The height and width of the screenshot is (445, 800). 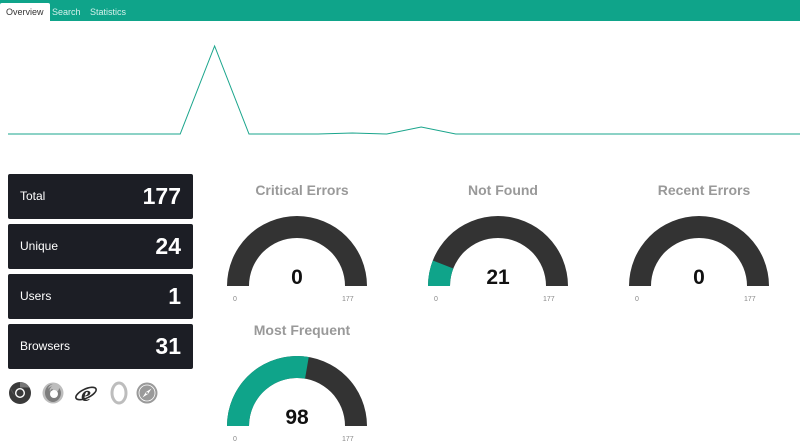 What do you see at coordinates (161, 196) in the screenshot?
I see `stat-value: 177` at bounding box center [161, 196].